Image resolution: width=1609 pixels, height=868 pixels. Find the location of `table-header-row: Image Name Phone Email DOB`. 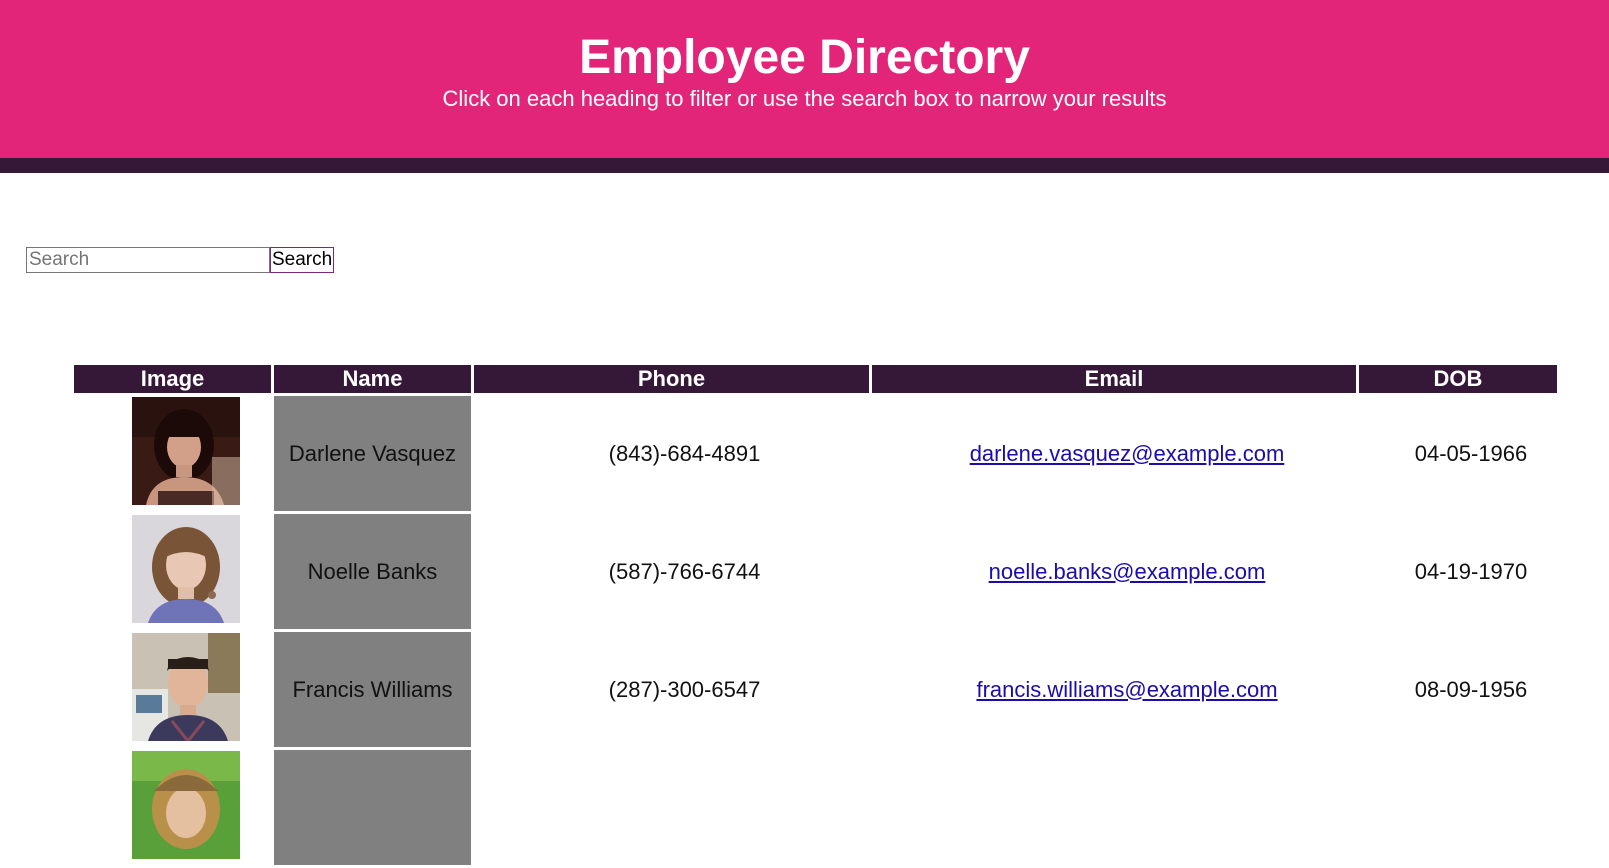

table-header-row: Image Name Phone Email DOB is located at coordinates (815, 379).